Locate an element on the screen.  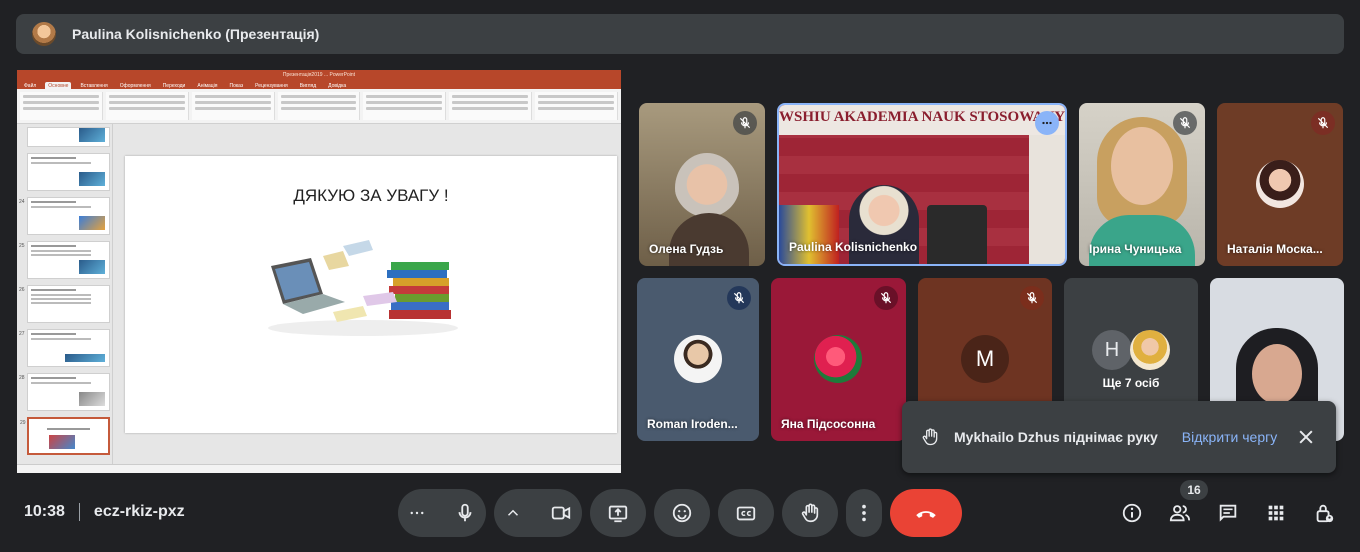
leave-call-button is located at coordinates (926, 513).